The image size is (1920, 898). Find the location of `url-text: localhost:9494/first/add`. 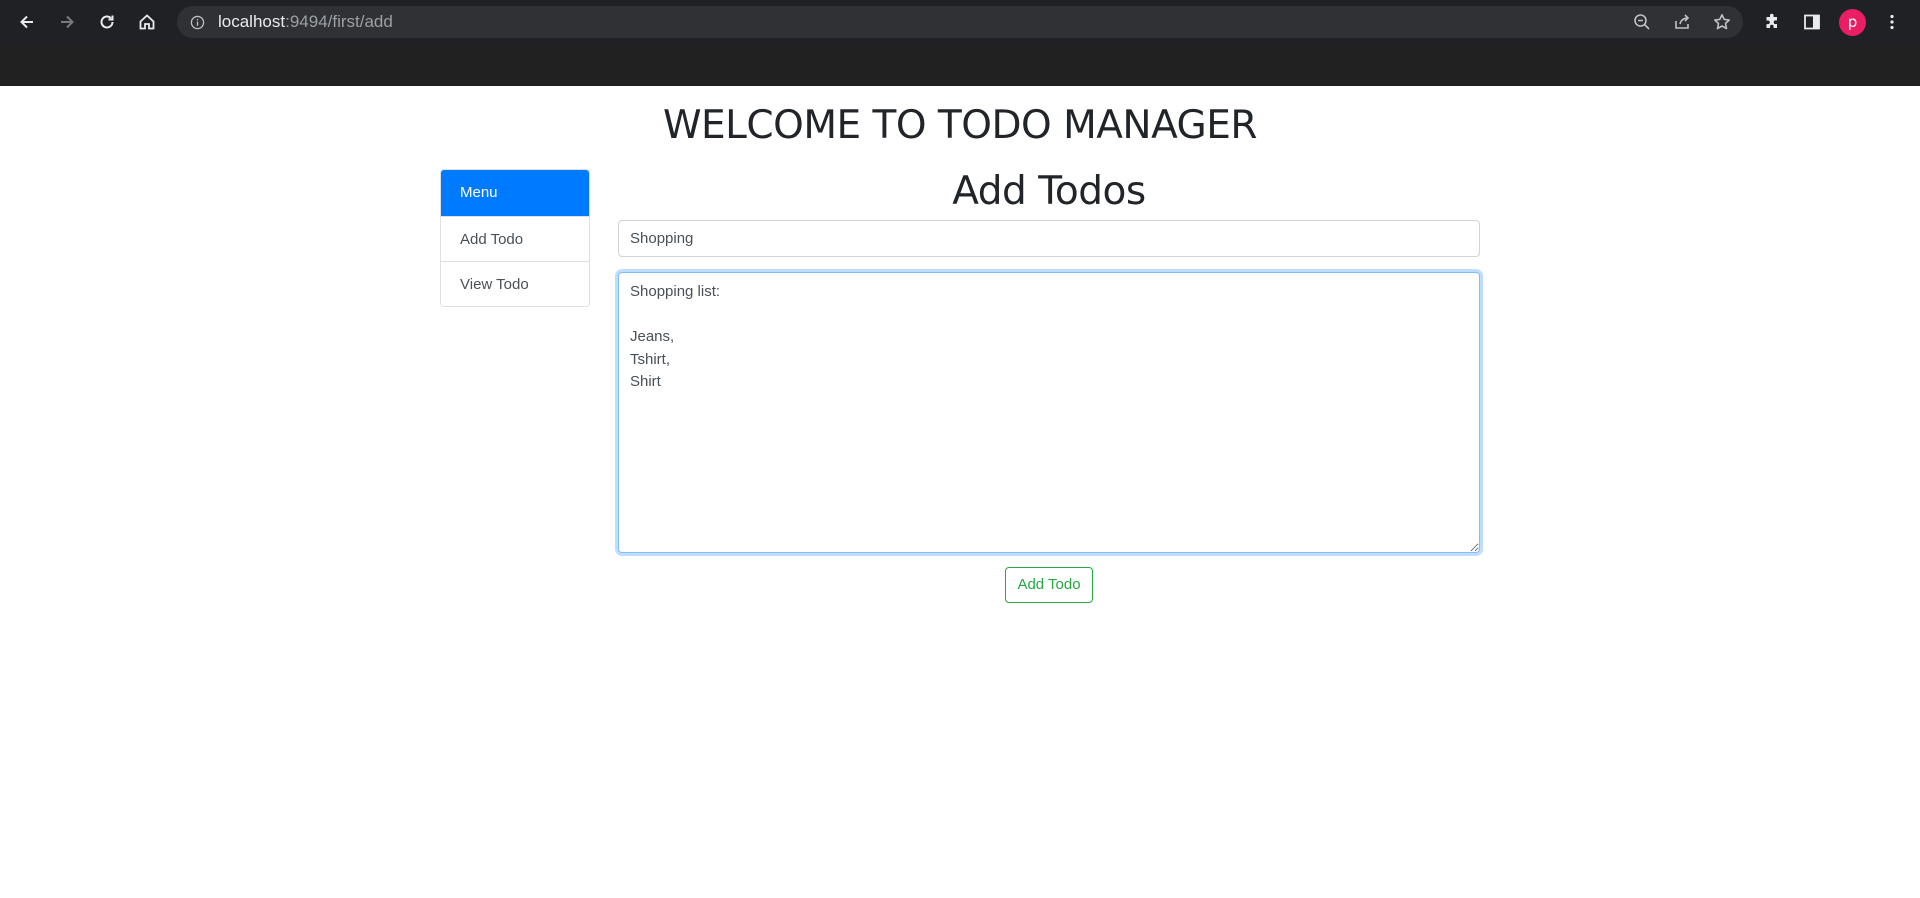

url-text: localhost:9494/first/add is located at coordinates (305, 22).